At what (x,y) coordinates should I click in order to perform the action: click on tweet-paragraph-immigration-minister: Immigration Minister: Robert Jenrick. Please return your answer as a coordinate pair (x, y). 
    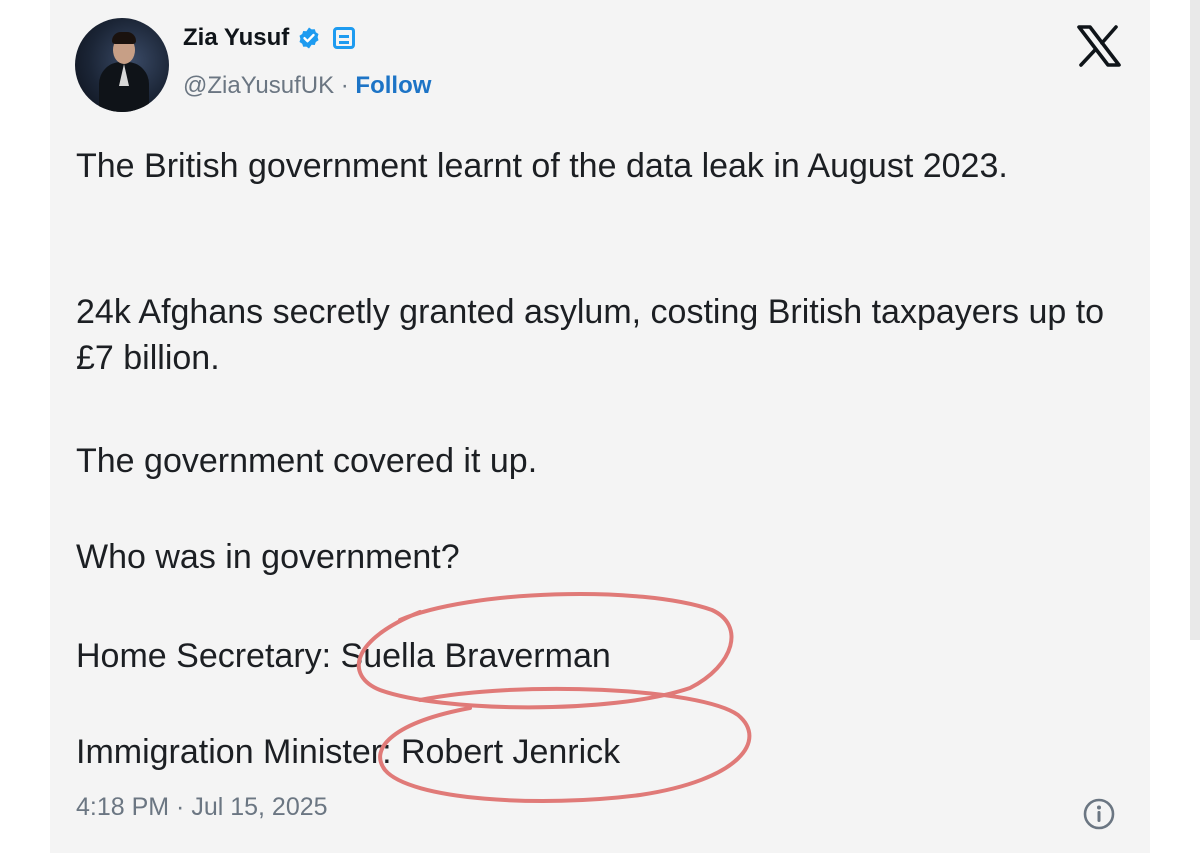
    Looking at the image, I should click on (348, 752).